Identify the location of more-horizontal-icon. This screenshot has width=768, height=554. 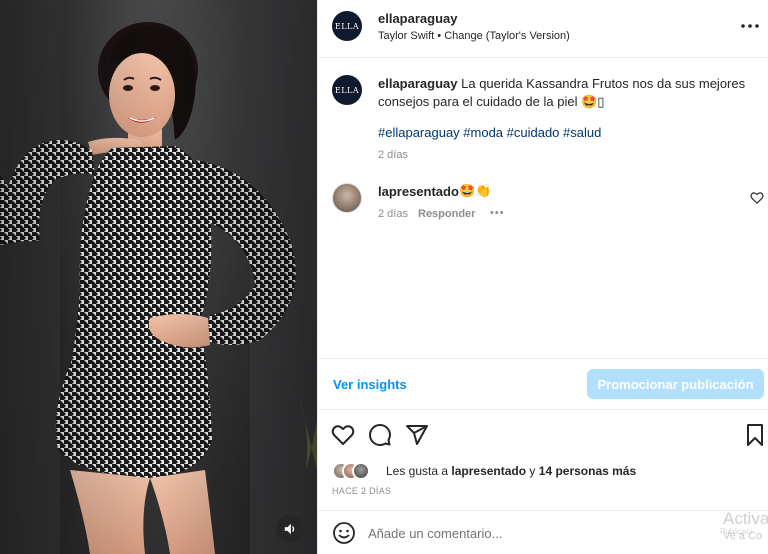
(750, 26).